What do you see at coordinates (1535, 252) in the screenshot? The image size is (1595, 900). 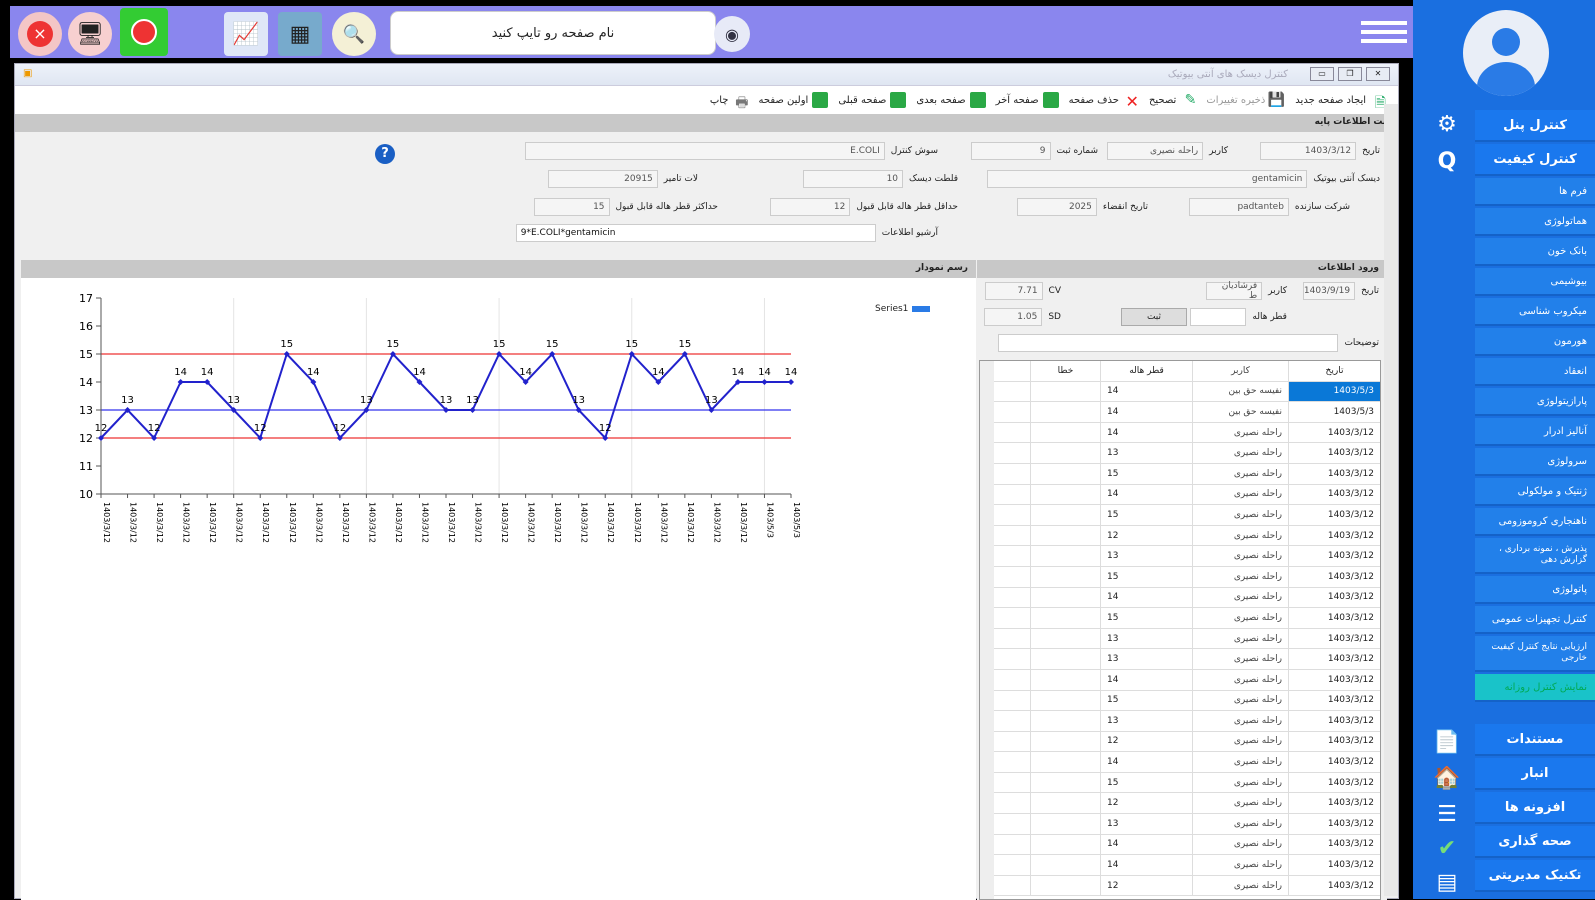 I see `menu-item-blood-bank: بانک خون` at bounding box center [1535, 252].